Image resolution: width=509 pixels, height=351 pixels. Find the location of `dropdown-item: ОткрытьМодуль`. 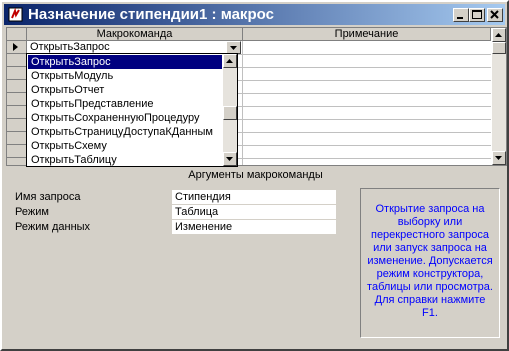

dropdown-item: ОткрытьМодуль is located at coordinates (125, 76).